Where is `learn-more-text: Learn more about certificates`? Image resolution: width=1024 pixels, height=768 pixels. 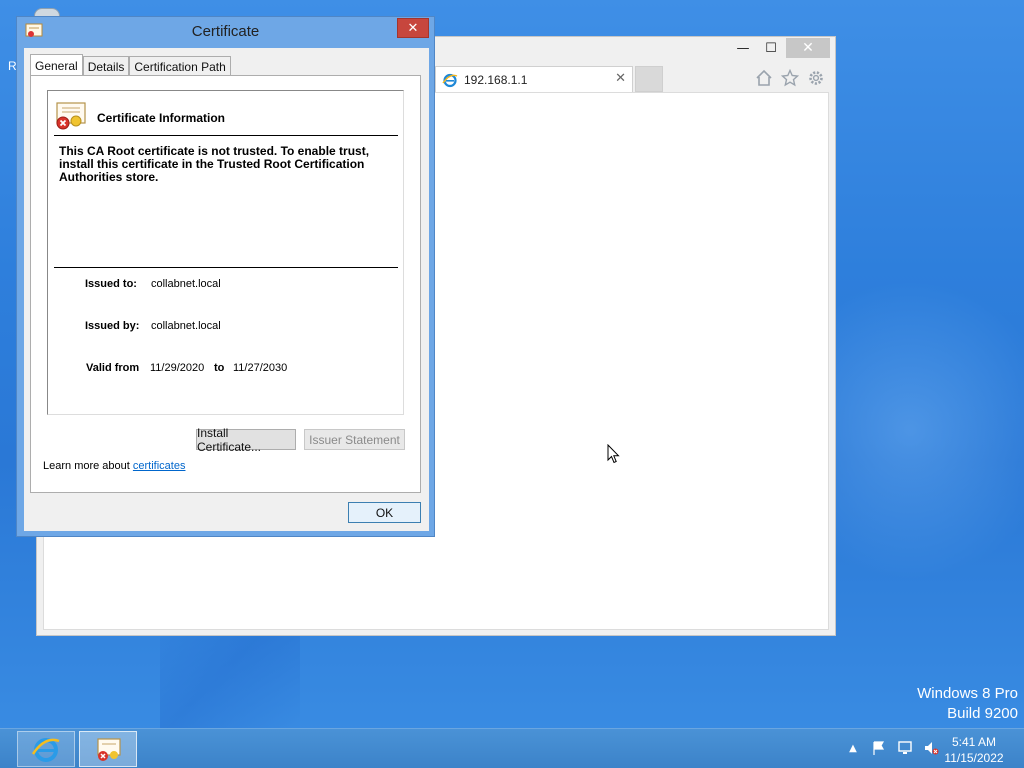
learn-more-text: Learn more about certificates is located at coordinates (114, 466).